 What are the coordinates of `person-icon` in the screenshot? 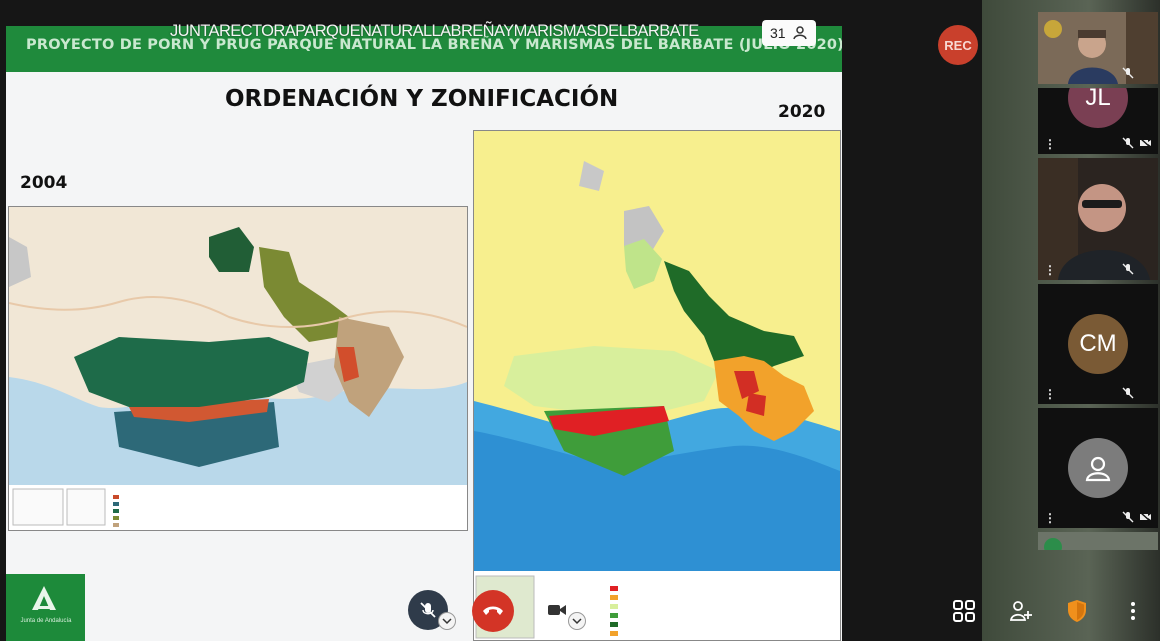 It's located at (1098, 469).